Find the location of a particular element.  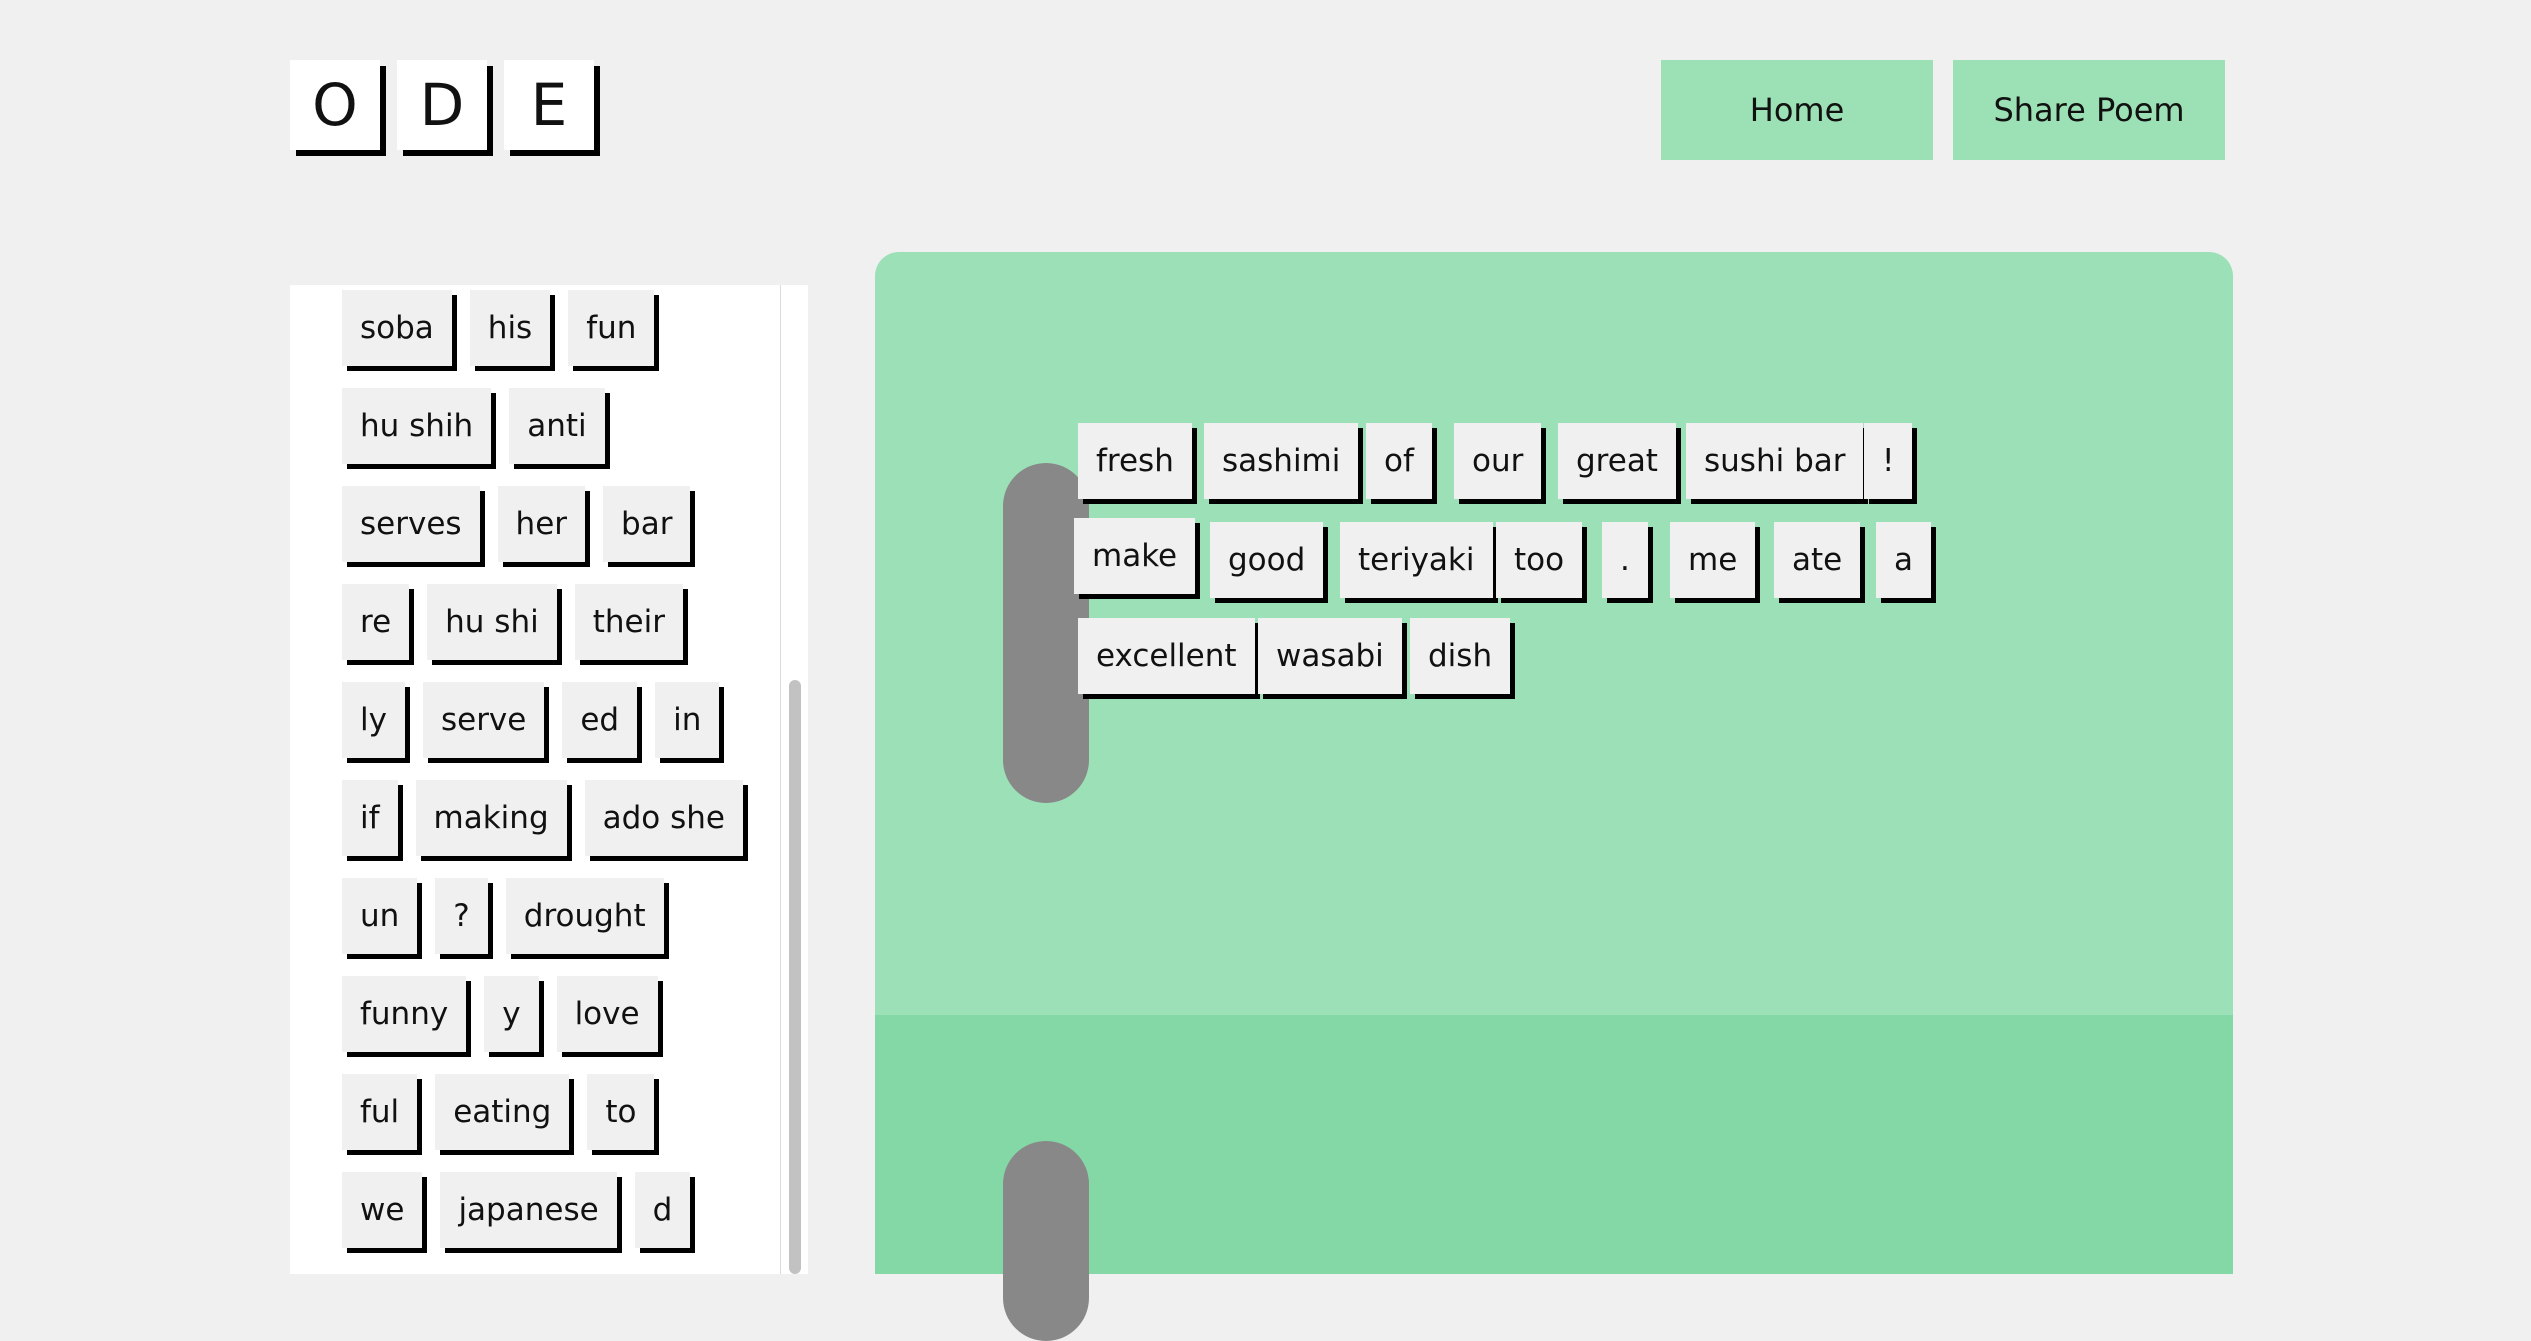

word-tile: to is located at coordinates (621, 1112).